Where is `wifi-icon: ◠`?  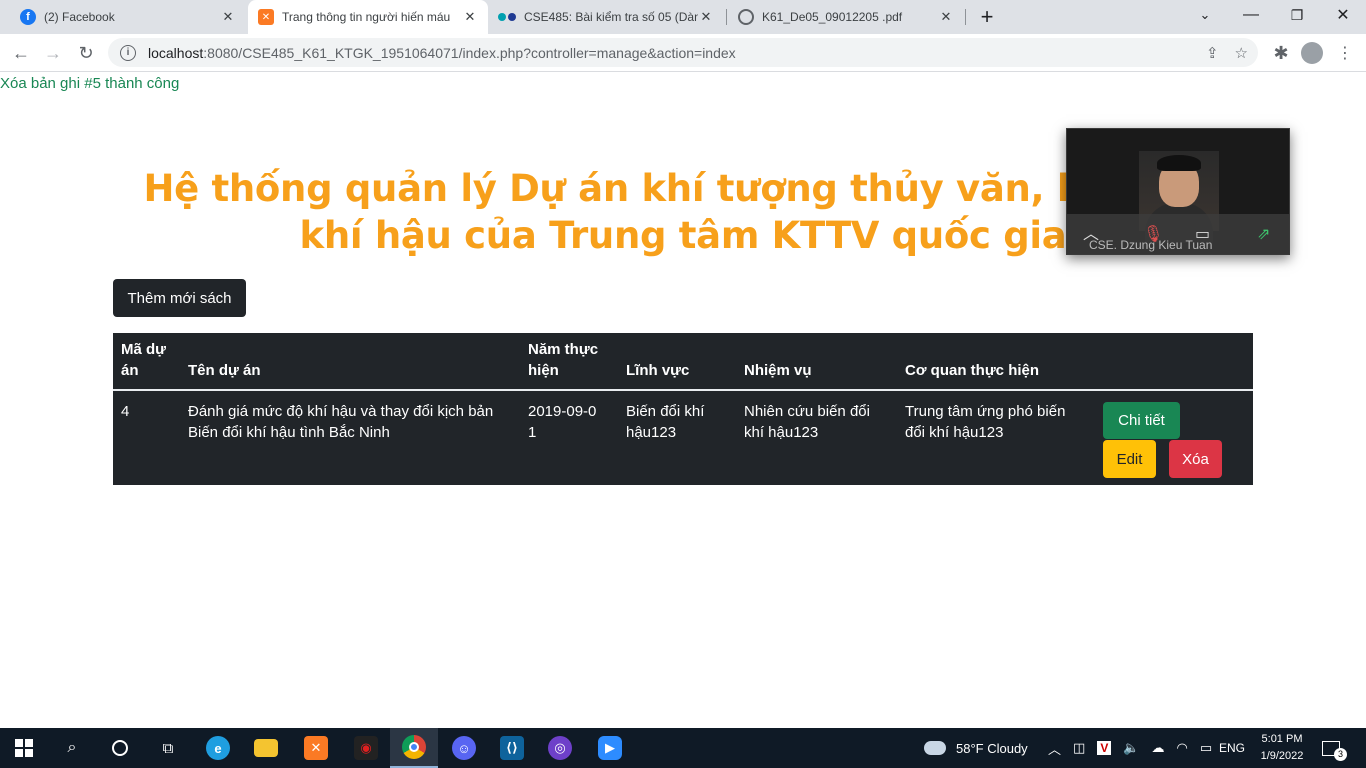
wifi-icon: ◠ is located at coordinates (1182, 748).